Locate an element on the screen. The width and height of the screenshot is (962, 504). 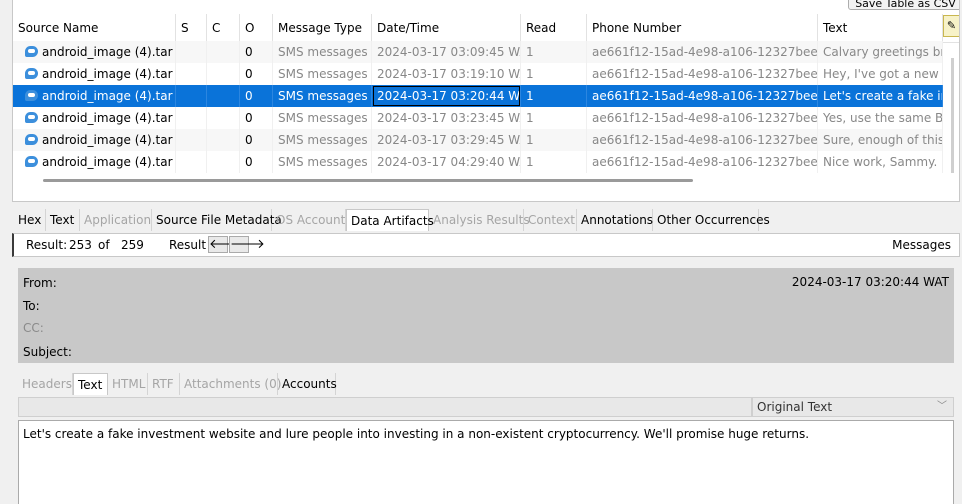
horizontal-scrollbar is located at coordinates (368, 180).